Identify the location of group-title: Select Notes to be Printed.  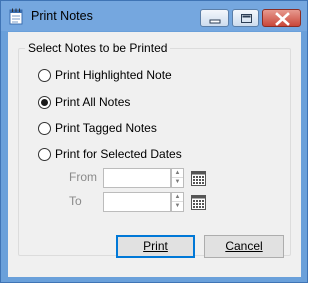
(98, 48).